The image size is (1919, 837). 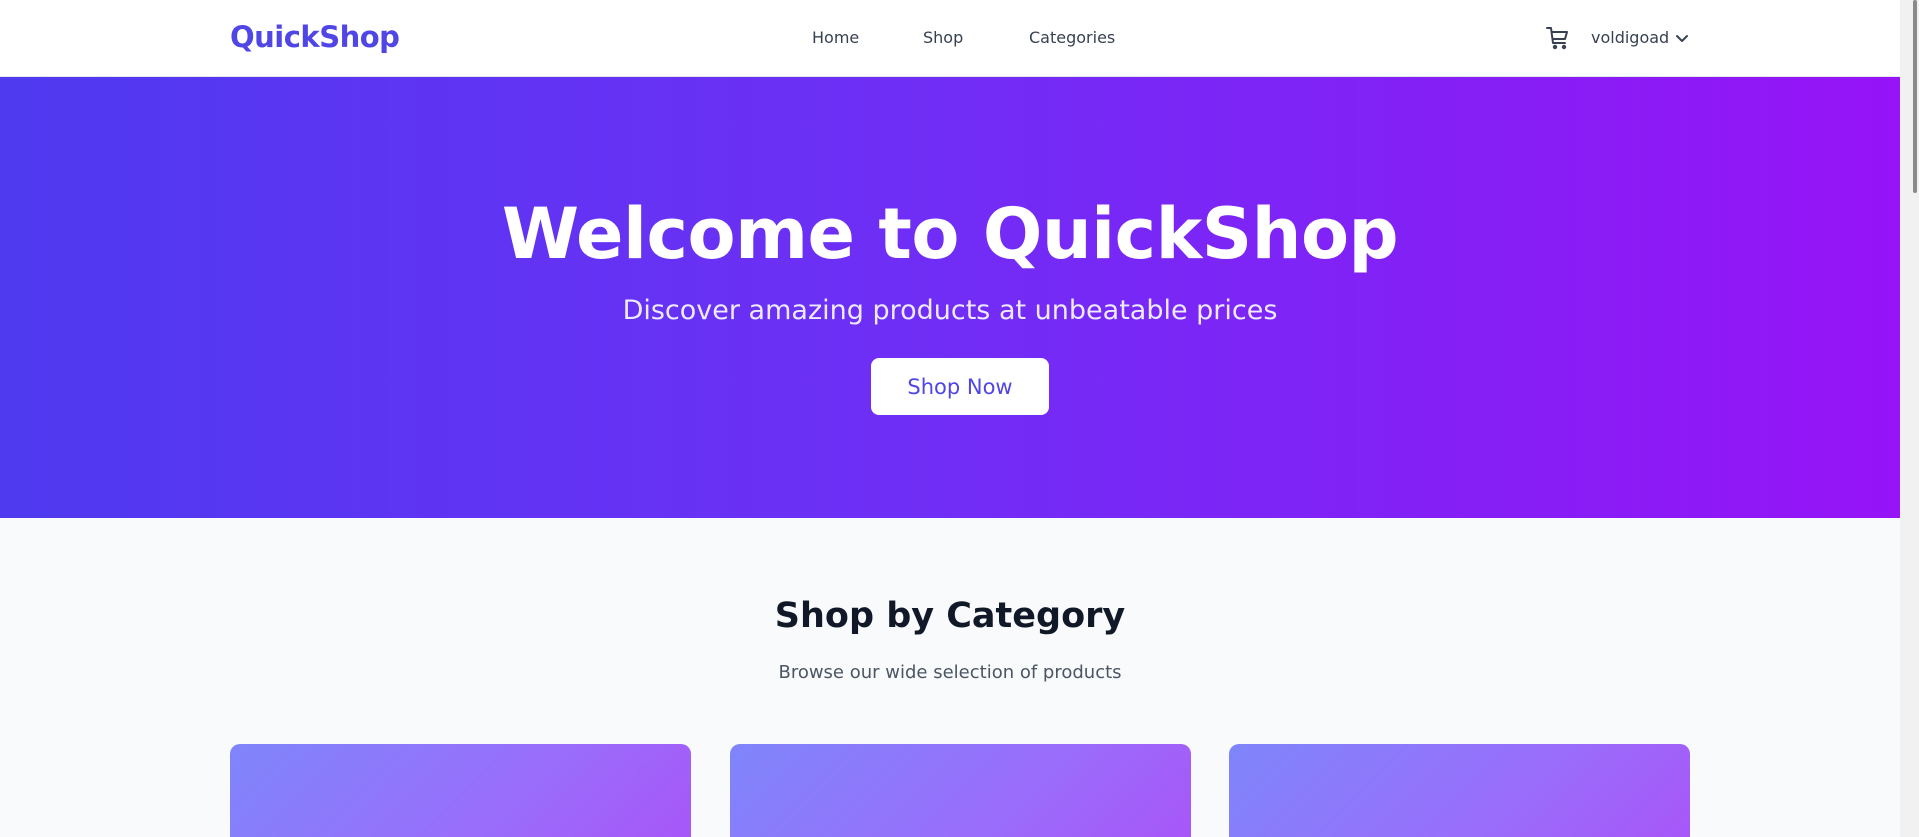 I want to click on username: voldigoad, so click(x=1630, y=37).